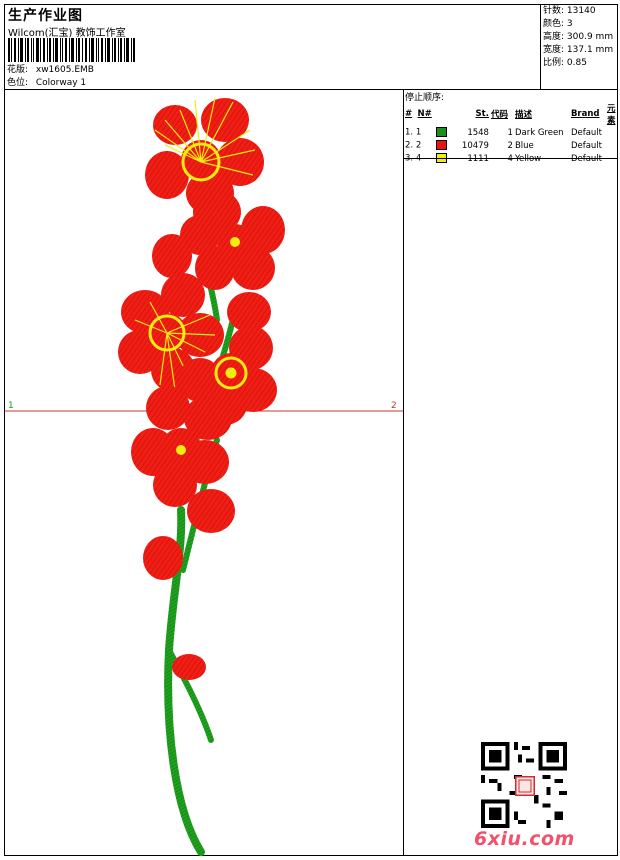 Image resolution: width=620 pixels, height=860 pixels. I want to click on stat-scale: 比例: 0.85, so click(565, 63).